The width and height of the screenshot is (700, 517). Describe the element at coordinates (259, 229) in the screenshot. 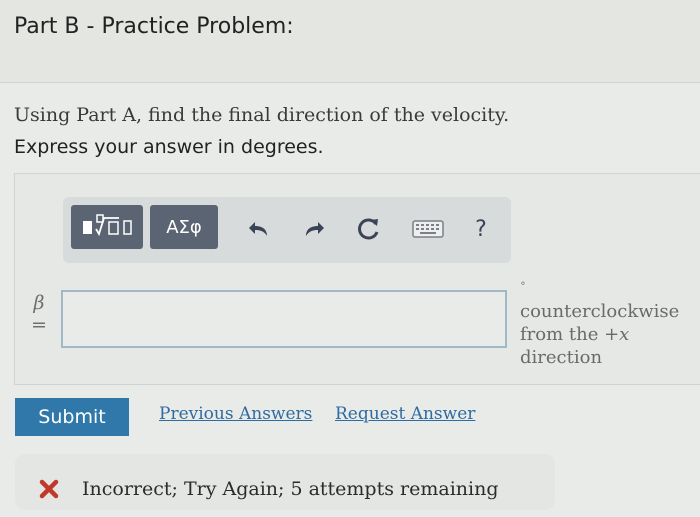

I see `undo-icon` at that location.